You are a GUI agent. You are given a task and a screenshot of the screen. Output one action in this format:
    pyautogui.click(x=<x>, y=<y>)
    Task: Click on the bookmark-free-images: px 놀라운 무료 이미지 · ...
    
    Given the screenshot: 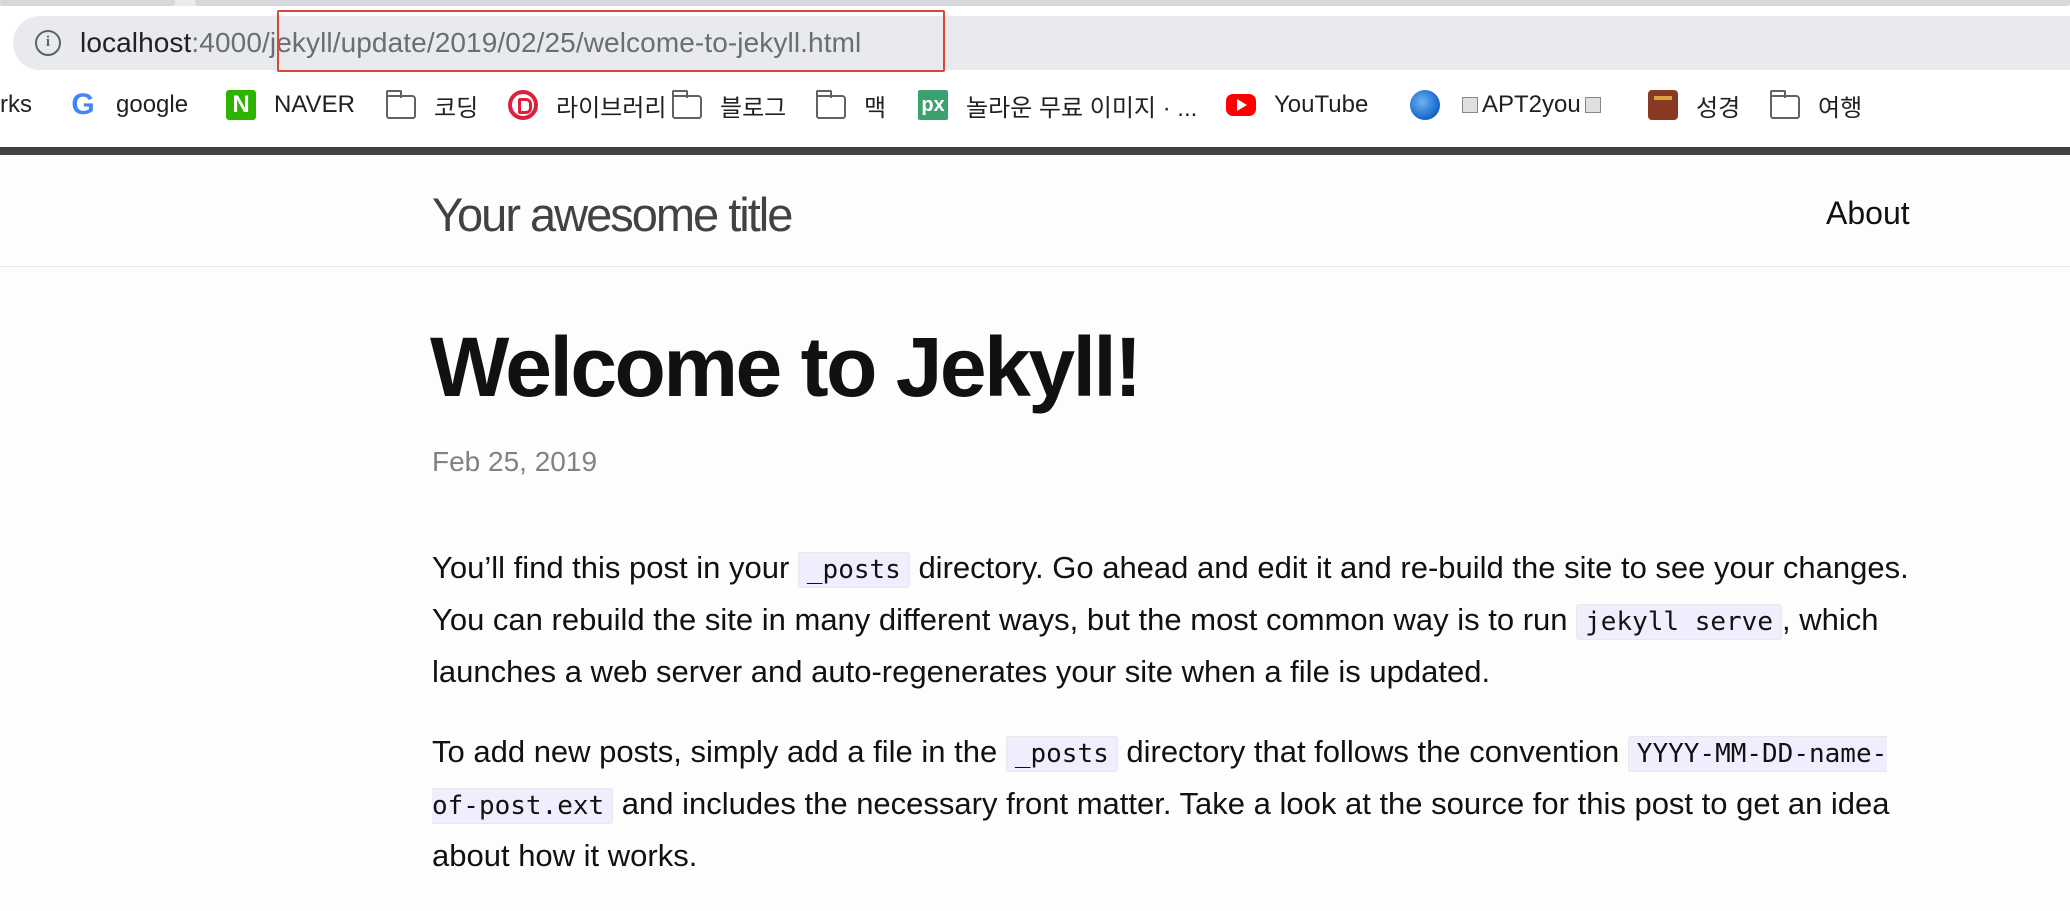 What is the action you would take?
    pyautogui.click(x=1057, y=105)
    